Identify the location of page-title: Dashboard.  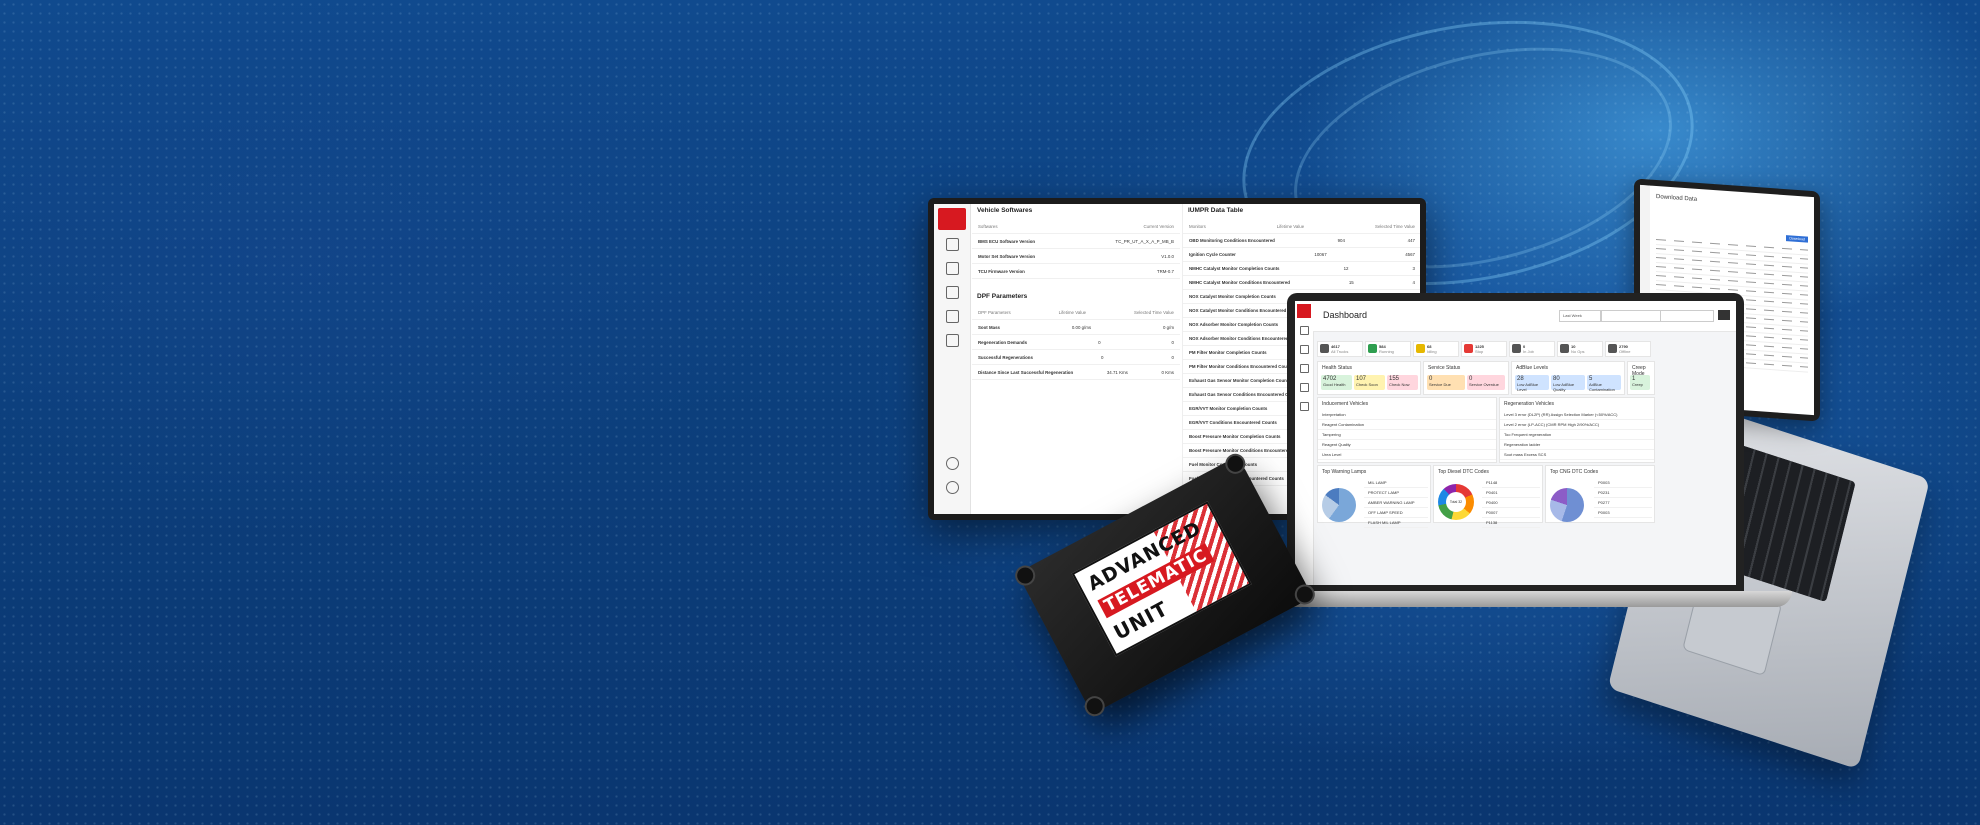
(1345, 315).